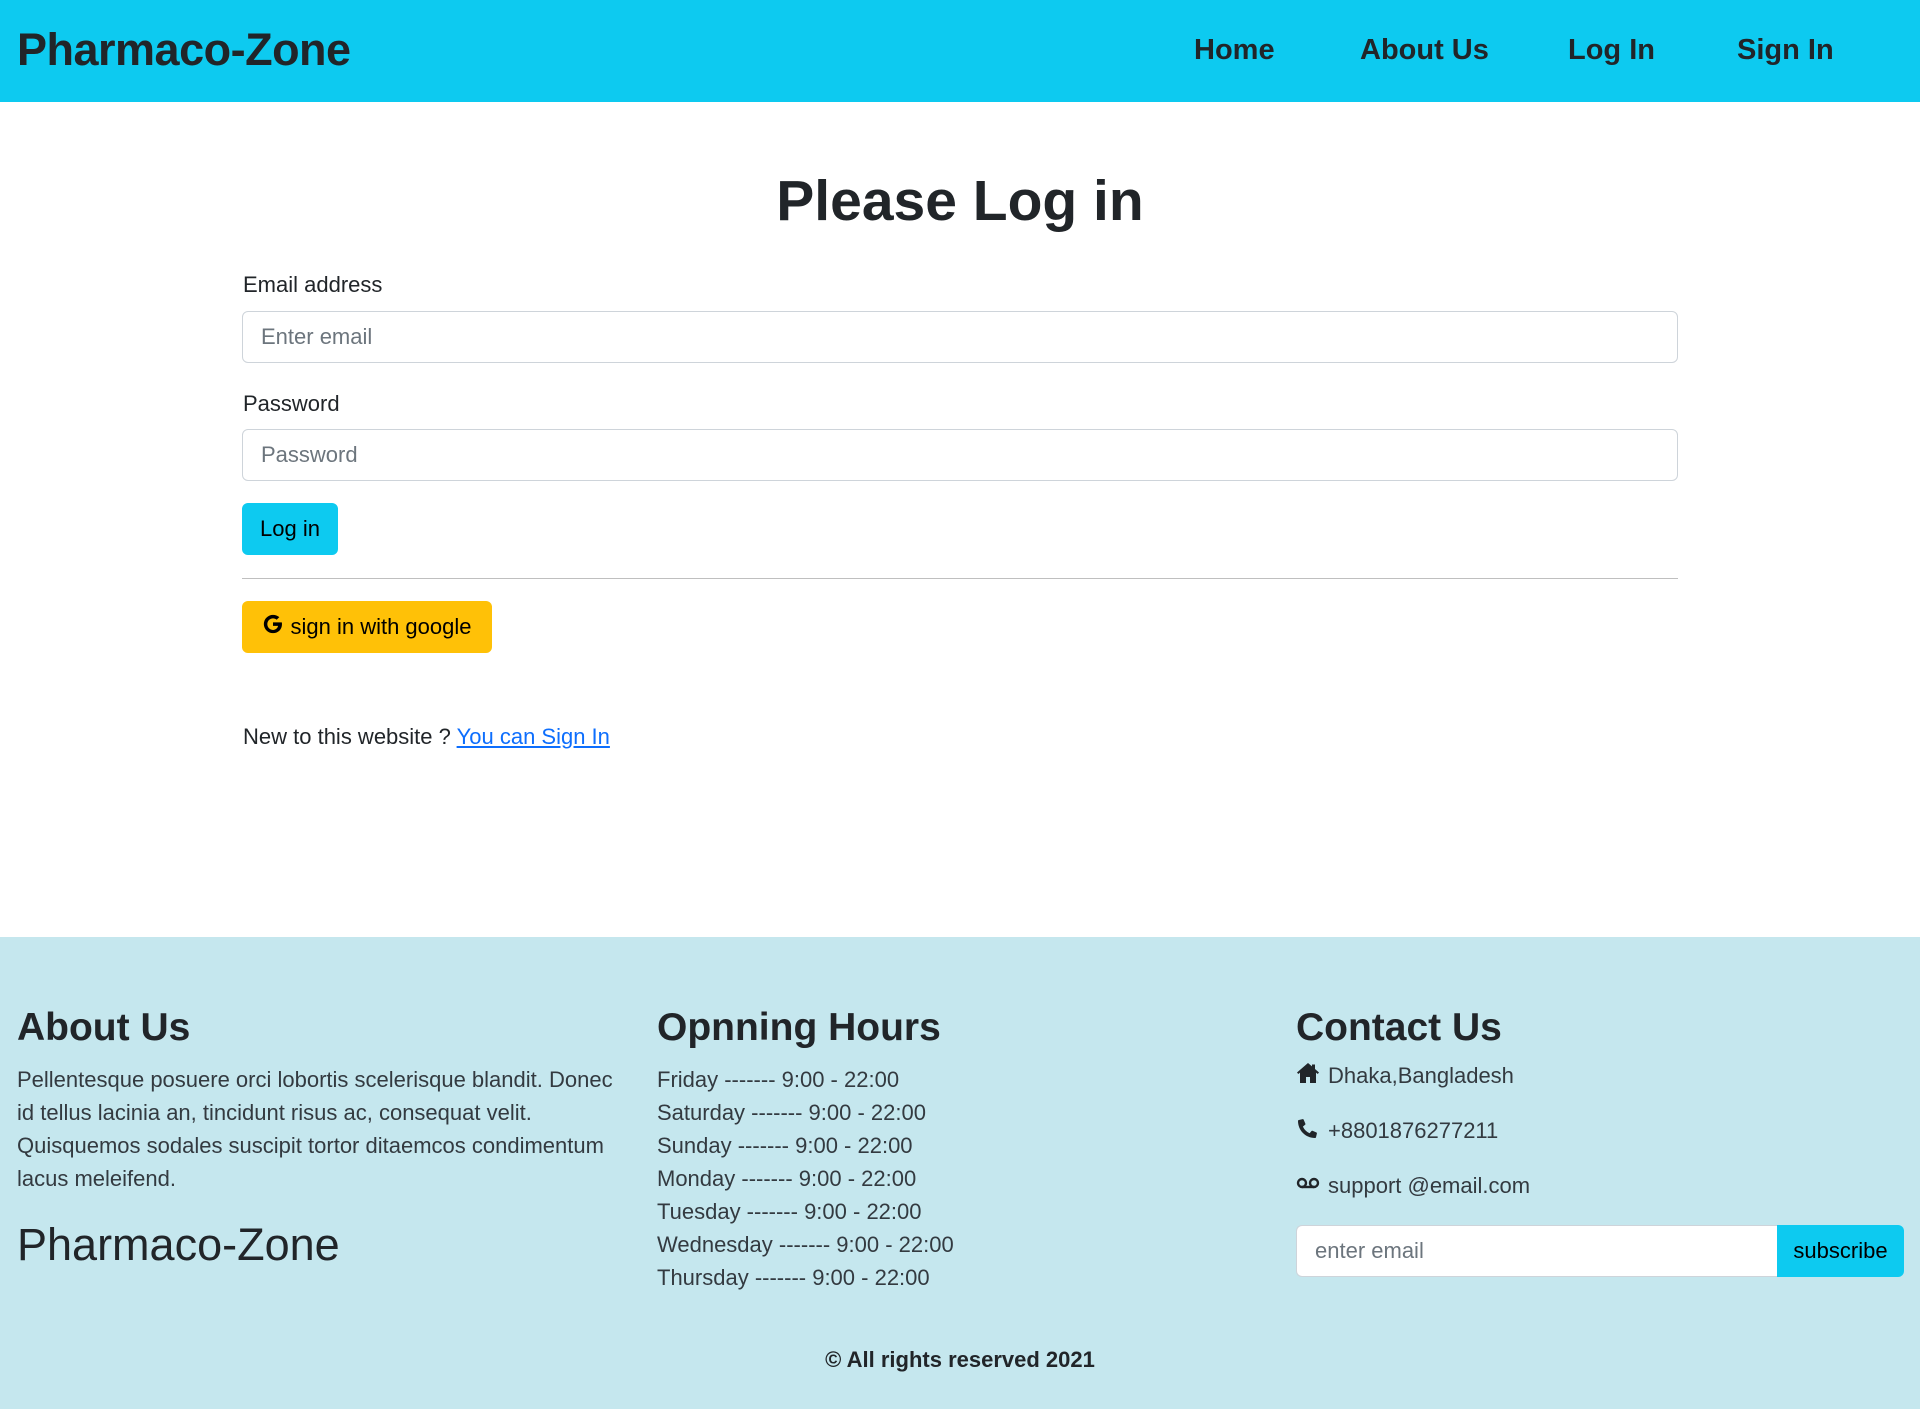  Describe the element at coordinates (184, 50) in the screenshot. I see `brand-logo: Pharmaco-Zone` at that location.